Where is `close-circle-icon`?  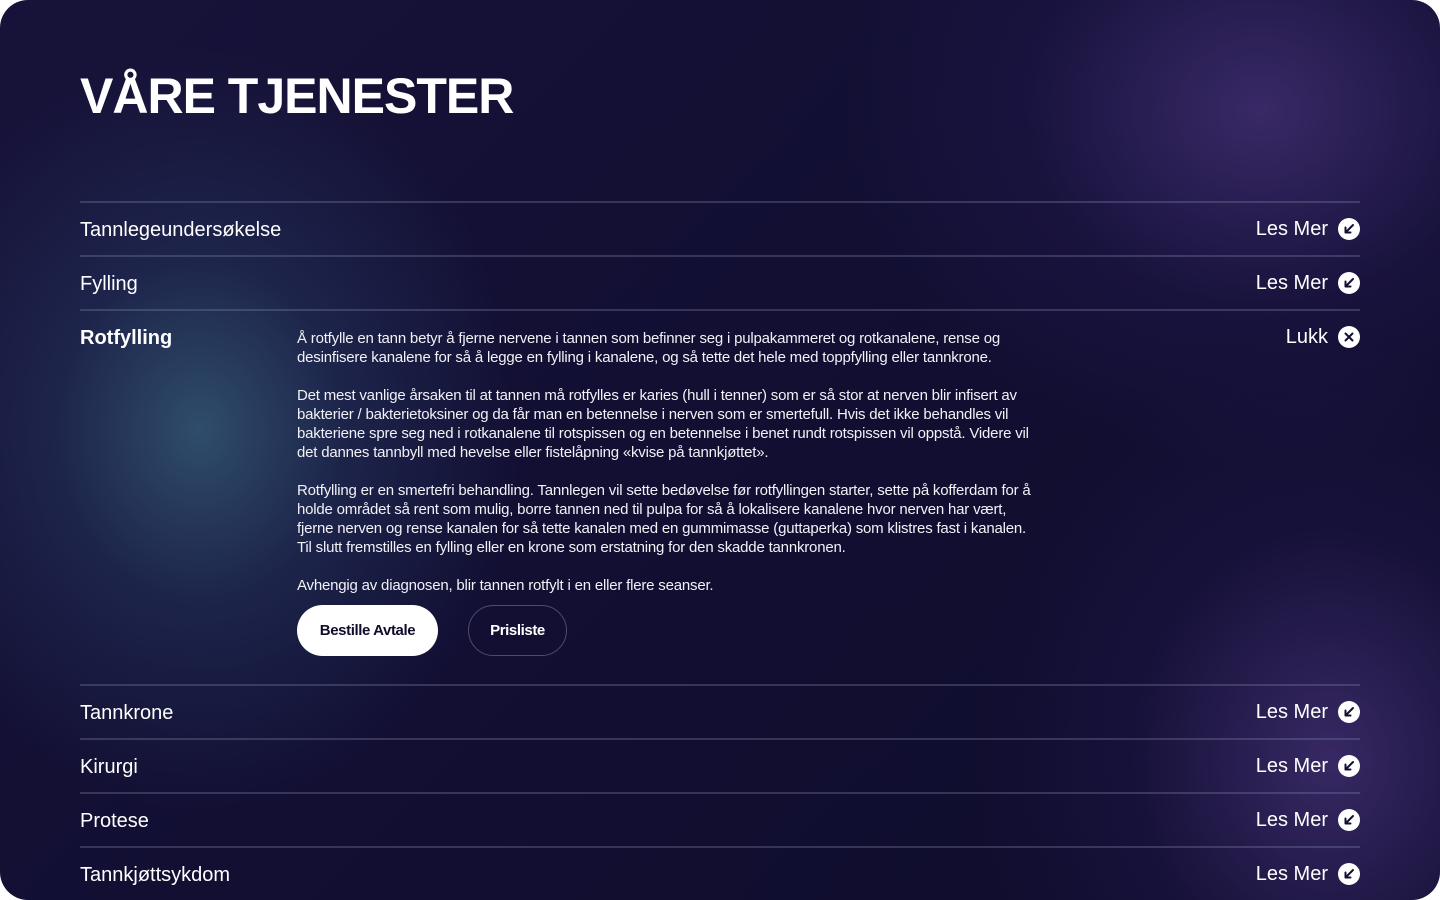 close-circle-icon is located at coordinates (1349, 337).